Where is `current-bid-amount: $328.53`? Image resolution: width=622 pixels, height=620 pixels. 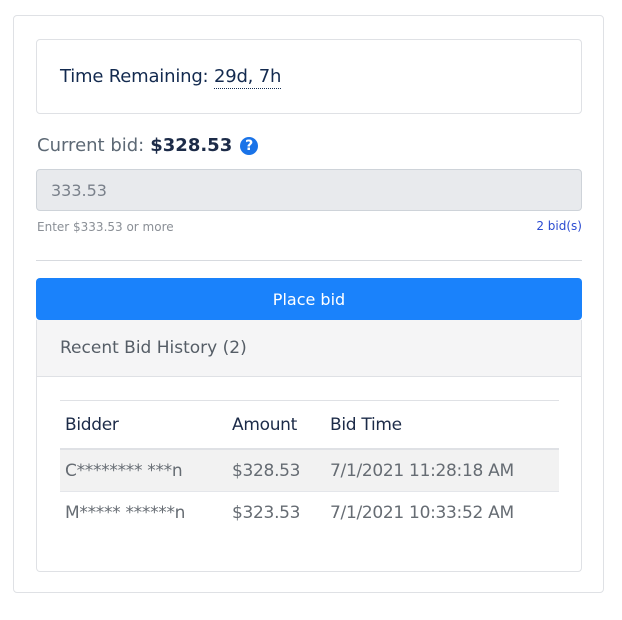
current-bid-amount: $328.53 is located at coordinates (191, 145).